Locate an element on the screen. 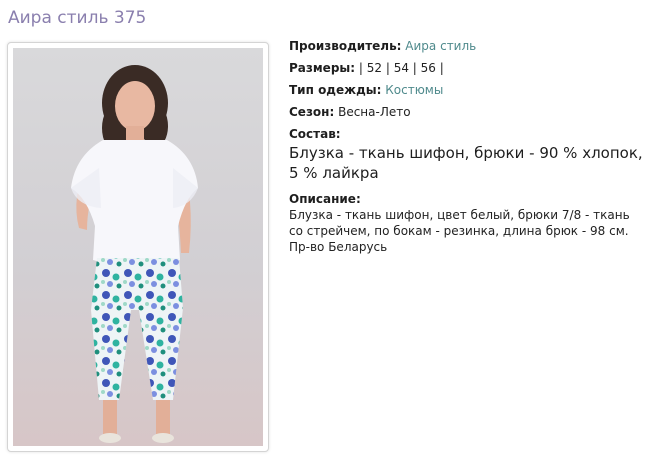 The image size is (654, 456). sizes-row: Размеры: | 52 | 54 | 56 | is located at coordinates (467, 68).